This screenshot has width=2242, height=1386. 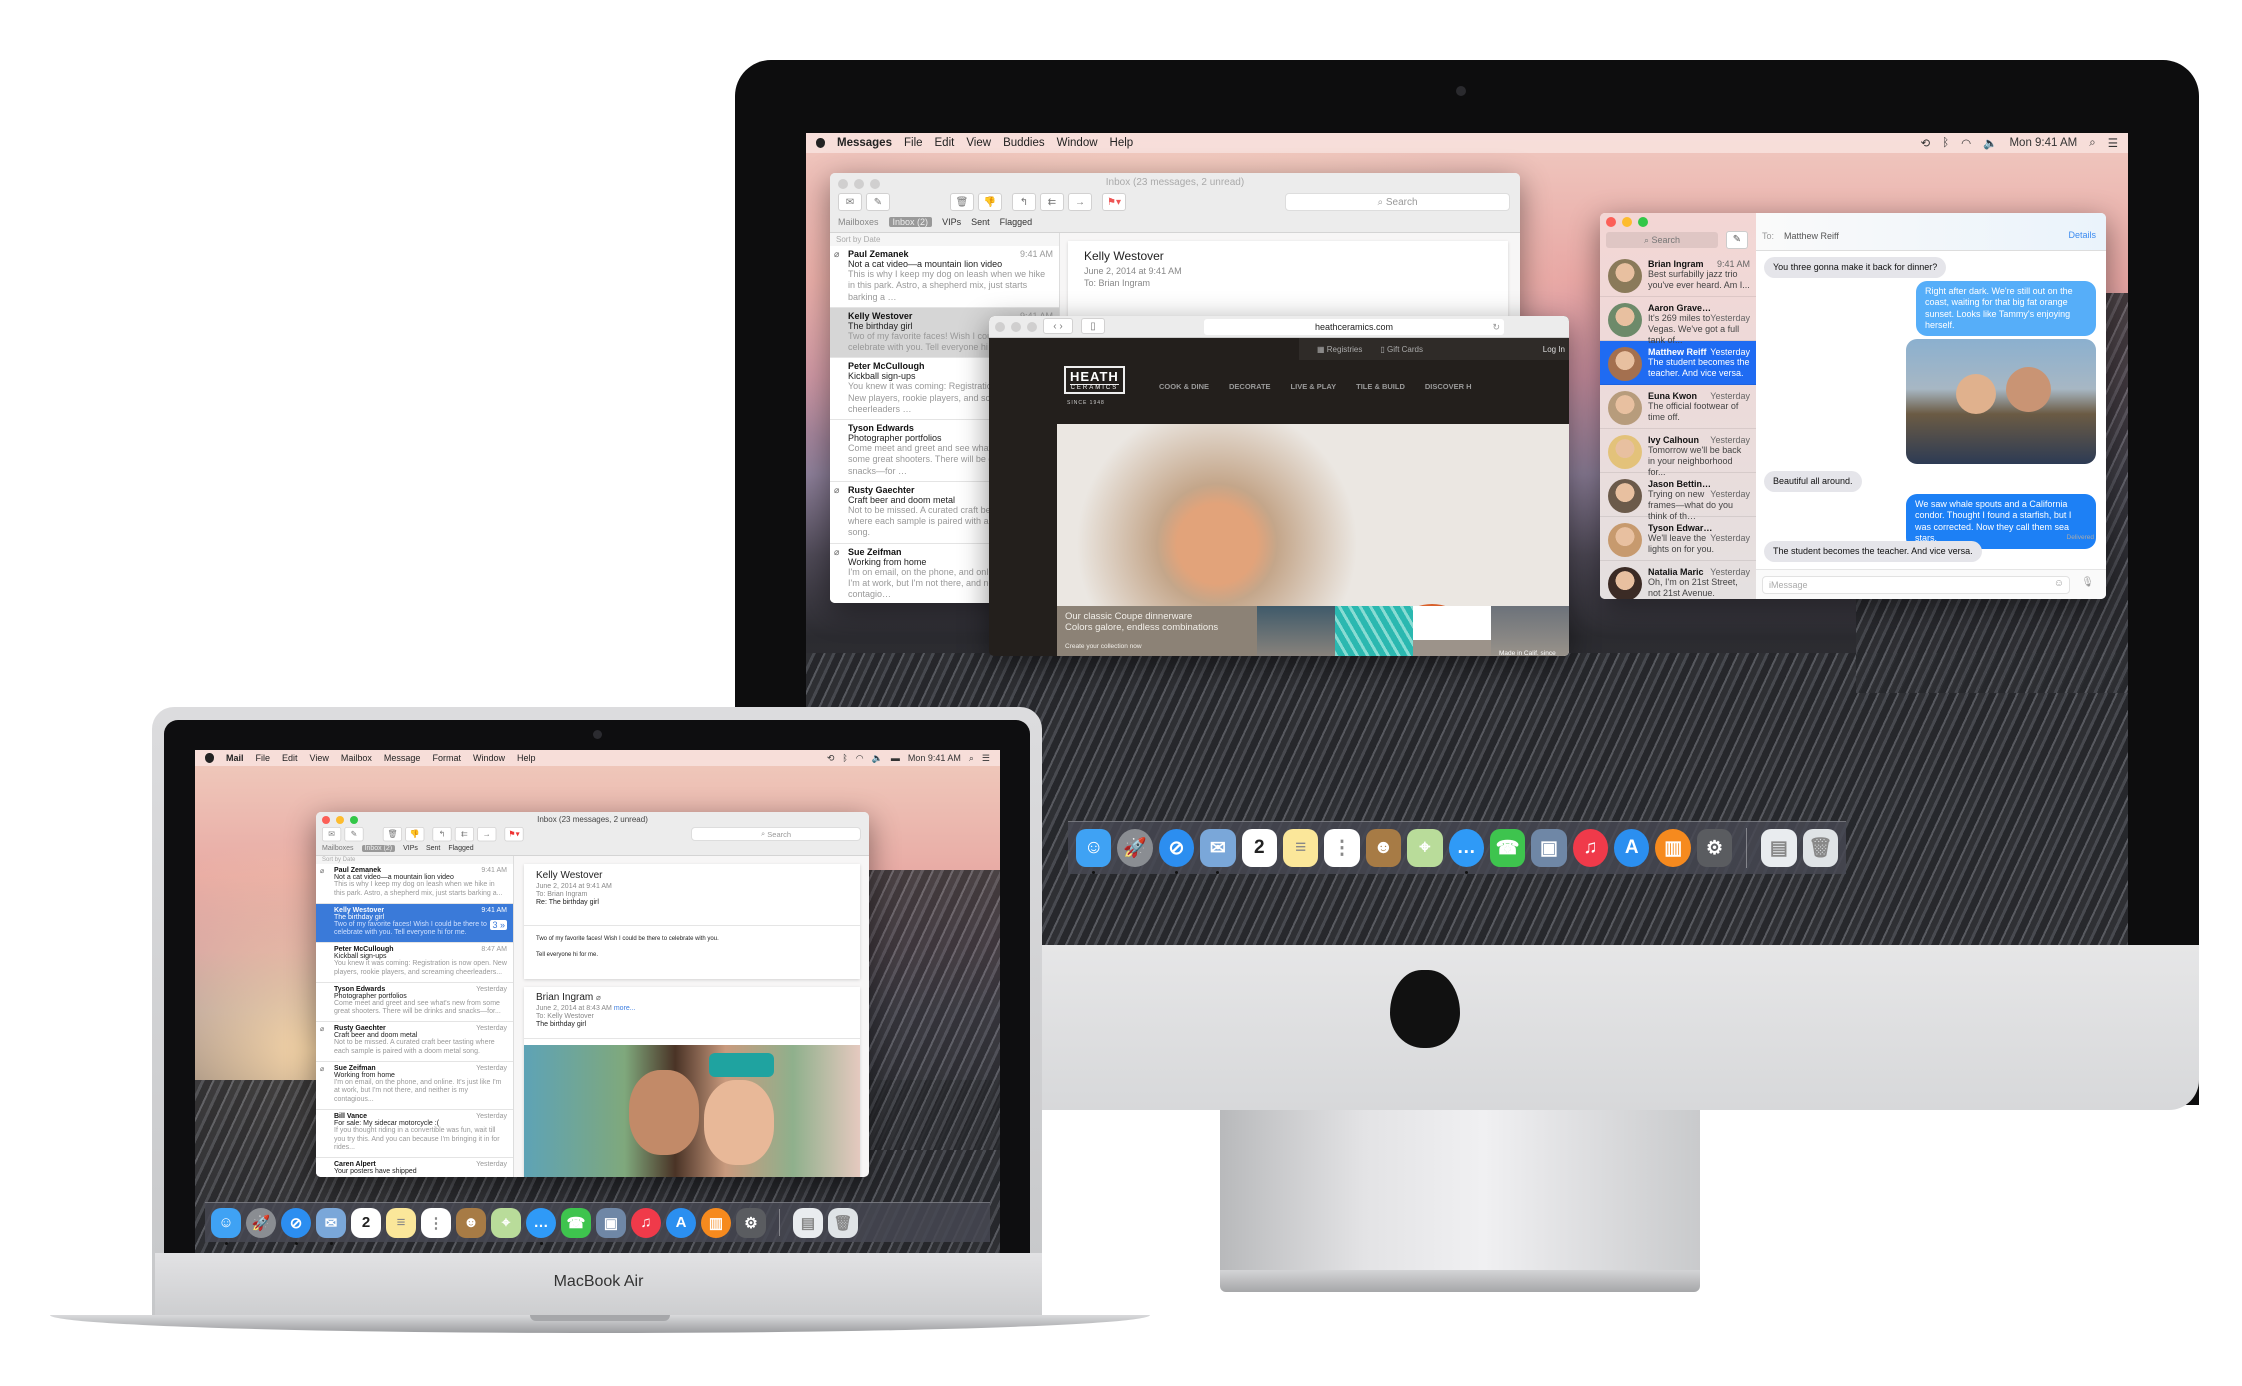 I want to click on photo-attachment, so click(x=692, y=1111).